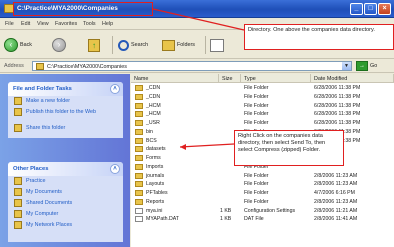  Describe the element at coordinates (149, 131) in the screenshot. I see `row-name: bin` at that location.